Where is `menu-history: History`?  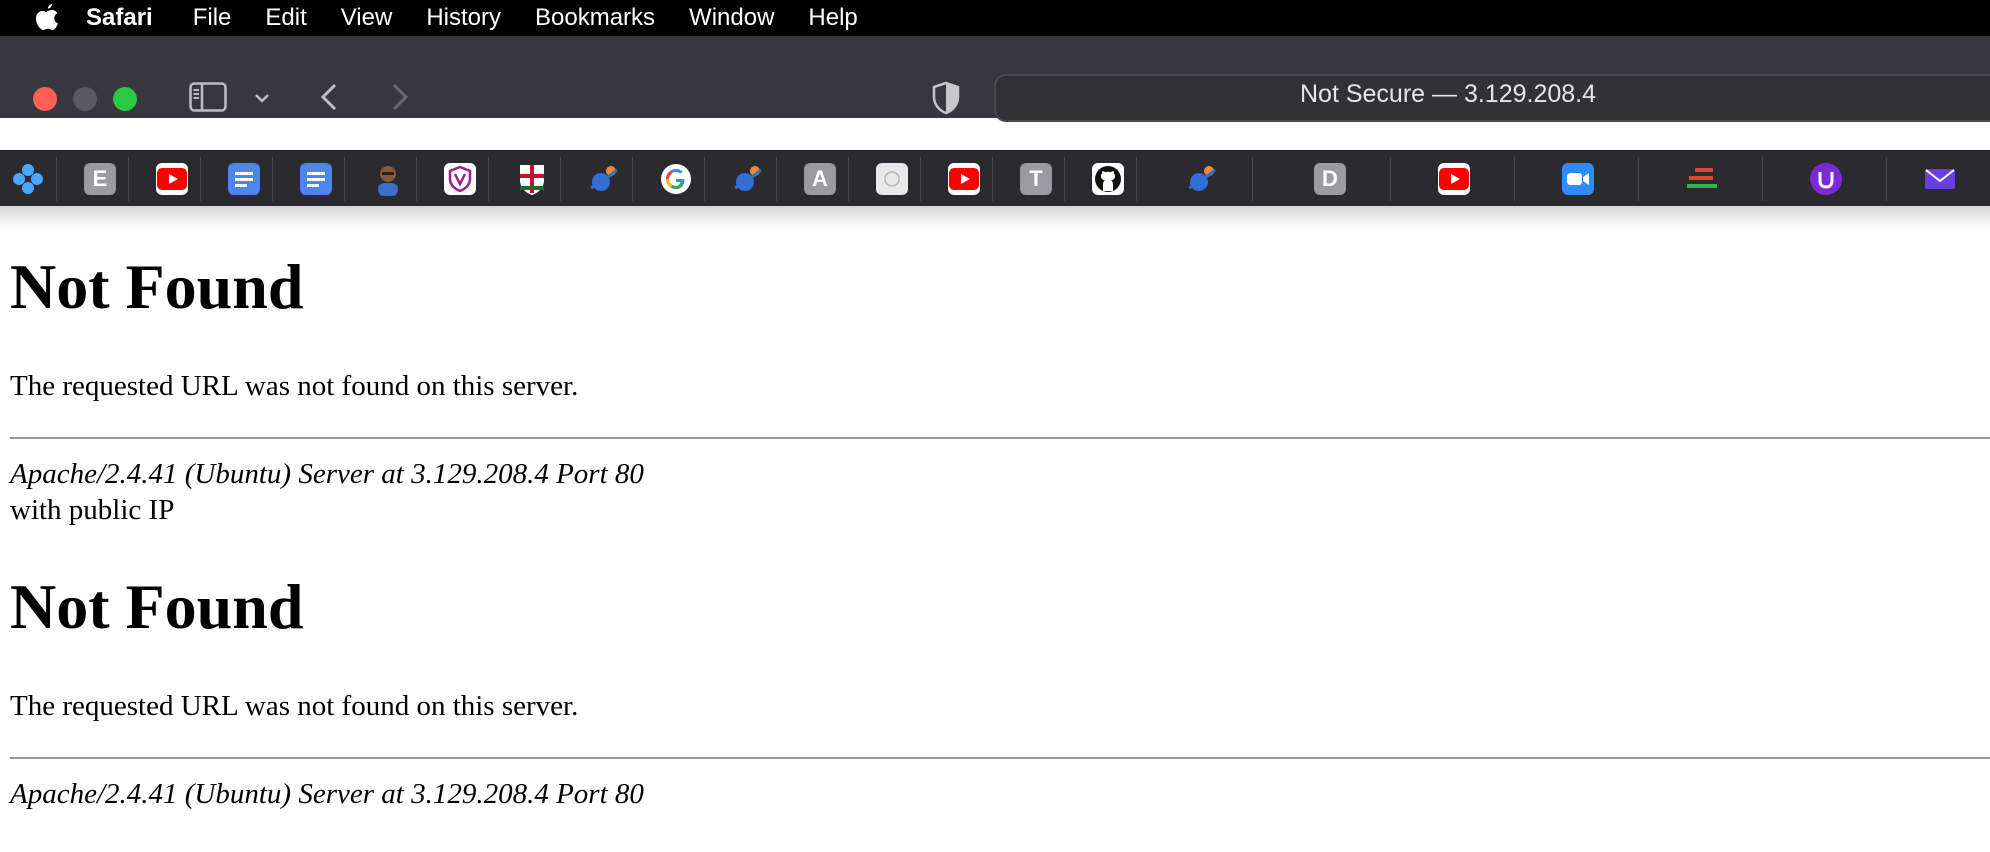 menu-history: History is located at coordinates (463, 18).